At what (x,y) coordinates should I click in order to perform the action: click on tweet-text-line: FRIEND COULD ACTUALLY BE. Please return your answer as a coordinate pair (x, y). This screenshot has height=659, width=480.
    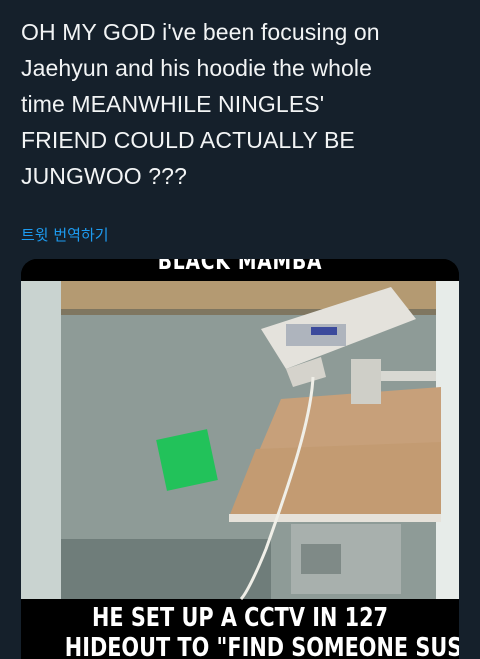
    Looking at the image, I should click on (188, 140).